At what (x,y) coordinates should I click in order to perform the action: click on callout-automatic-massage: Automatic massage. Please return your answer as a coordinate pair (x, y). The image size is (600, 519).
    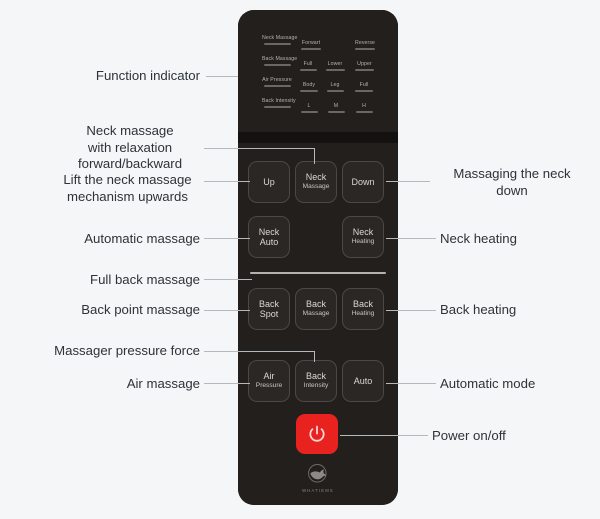
    Looking at the image, I should click on (142, 238).